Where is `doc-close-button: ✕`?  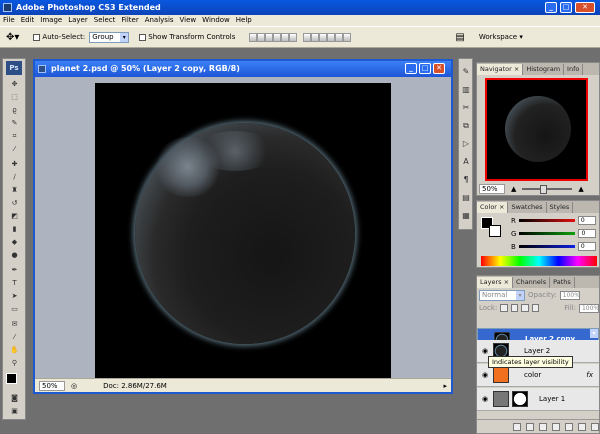
doc-close-button: ✕ is located at coordinates (439, 68).